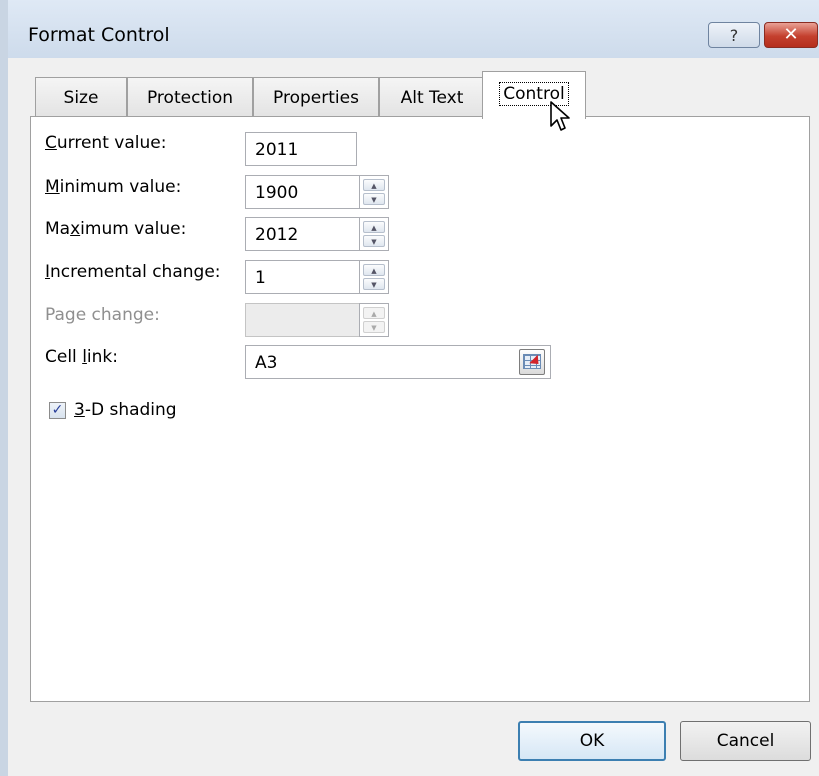 This screenshot has height=776, width=819. I want to click on page-change-label: Page change:, so click(102, 315).